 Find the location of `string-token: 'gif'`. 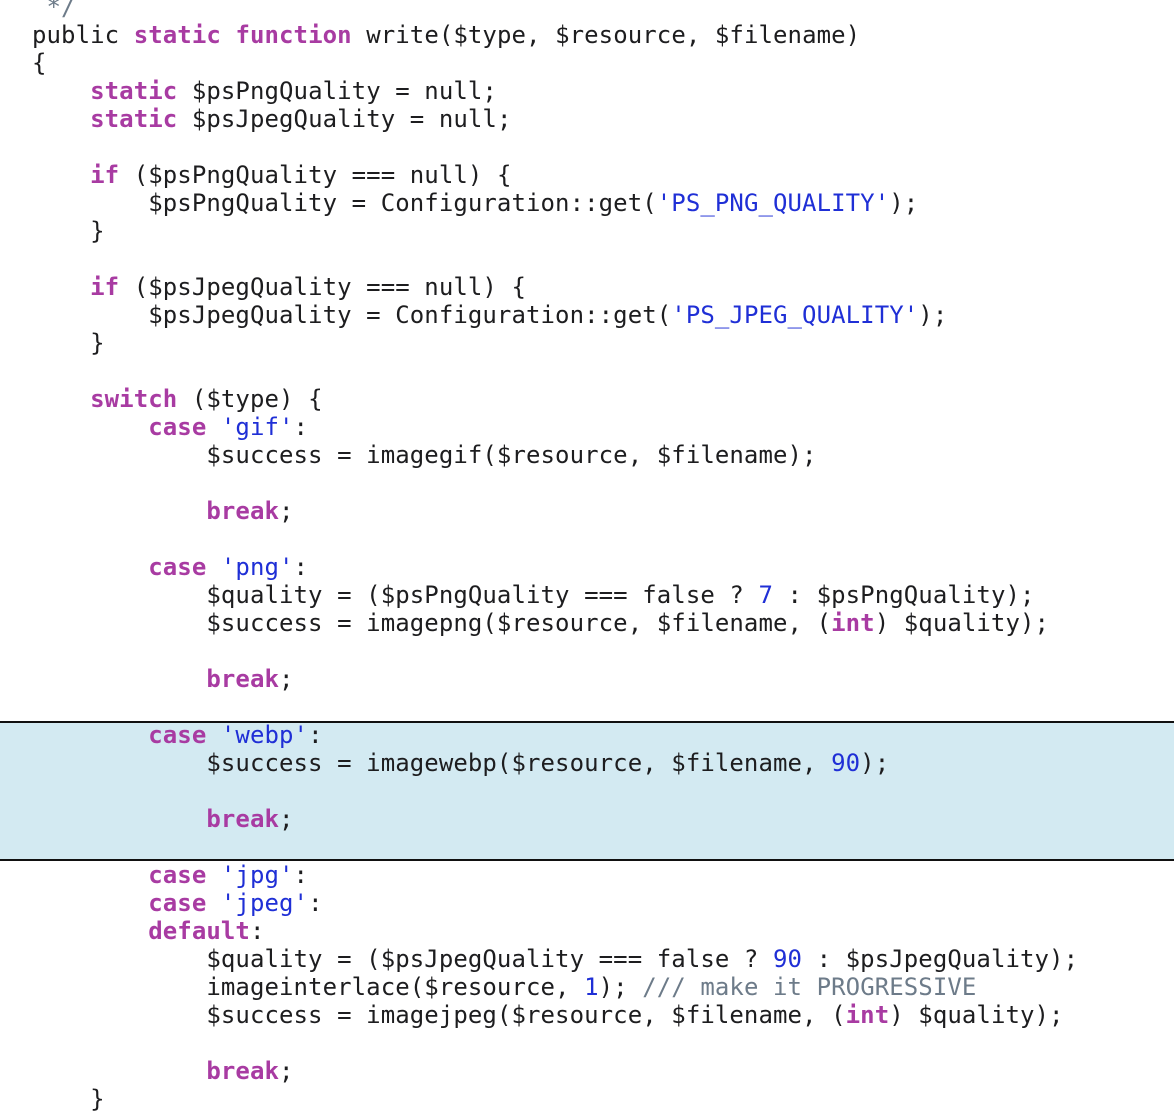

string-token: 'gif' is located at coordinates (257, 427).